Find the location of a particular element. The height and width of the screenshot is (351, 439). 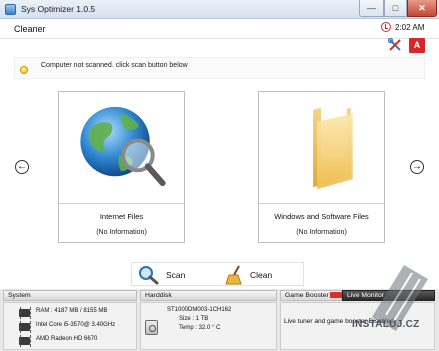

ram-icon is located at coordinates (25, 313).